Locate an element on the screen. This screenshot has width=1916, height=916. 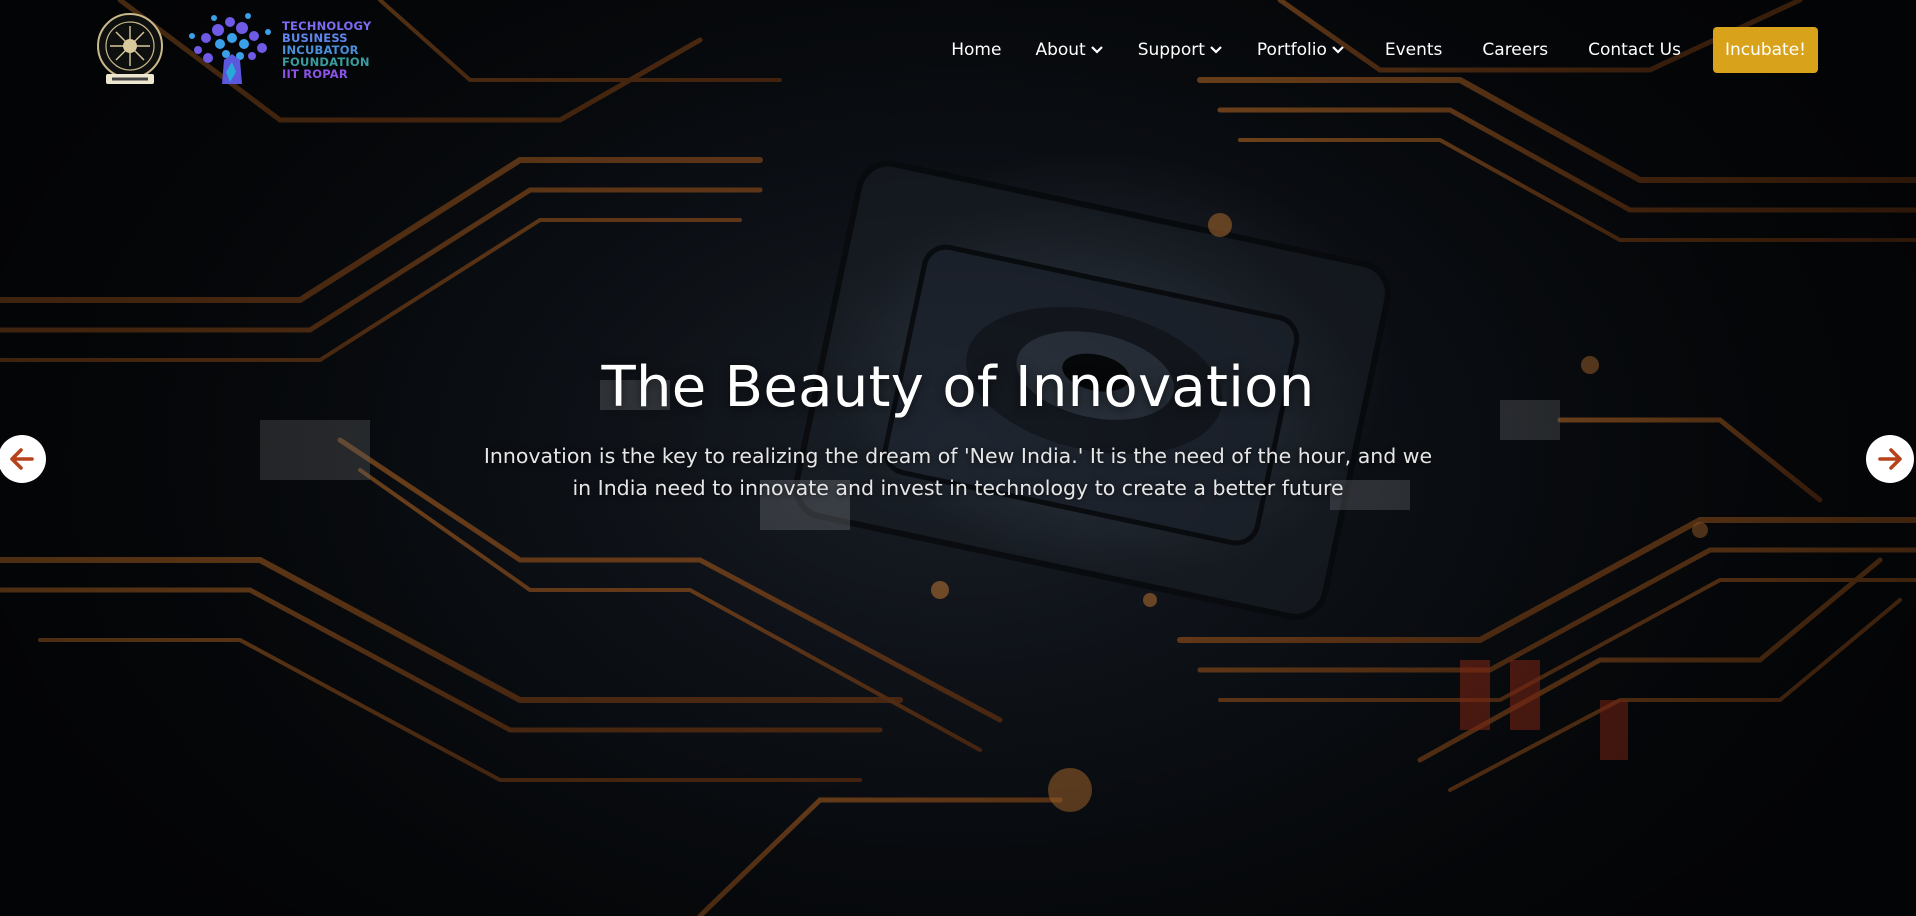
slide-title: The Beauty of Innovation is located at coordinates (958, 387).